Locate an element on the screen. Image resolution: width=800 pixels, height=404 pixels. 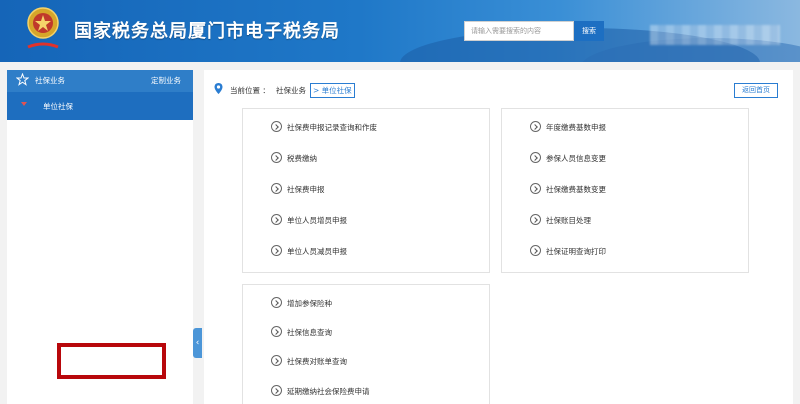
blurred-user-info is located at coordinates (715, 35).